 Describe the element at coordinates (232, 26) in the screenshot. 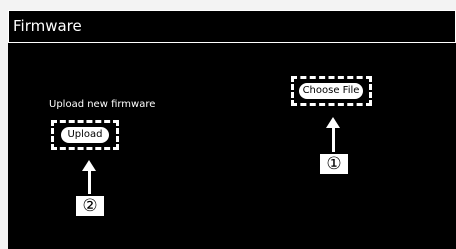

I see `page-title: Firmware` at that location.